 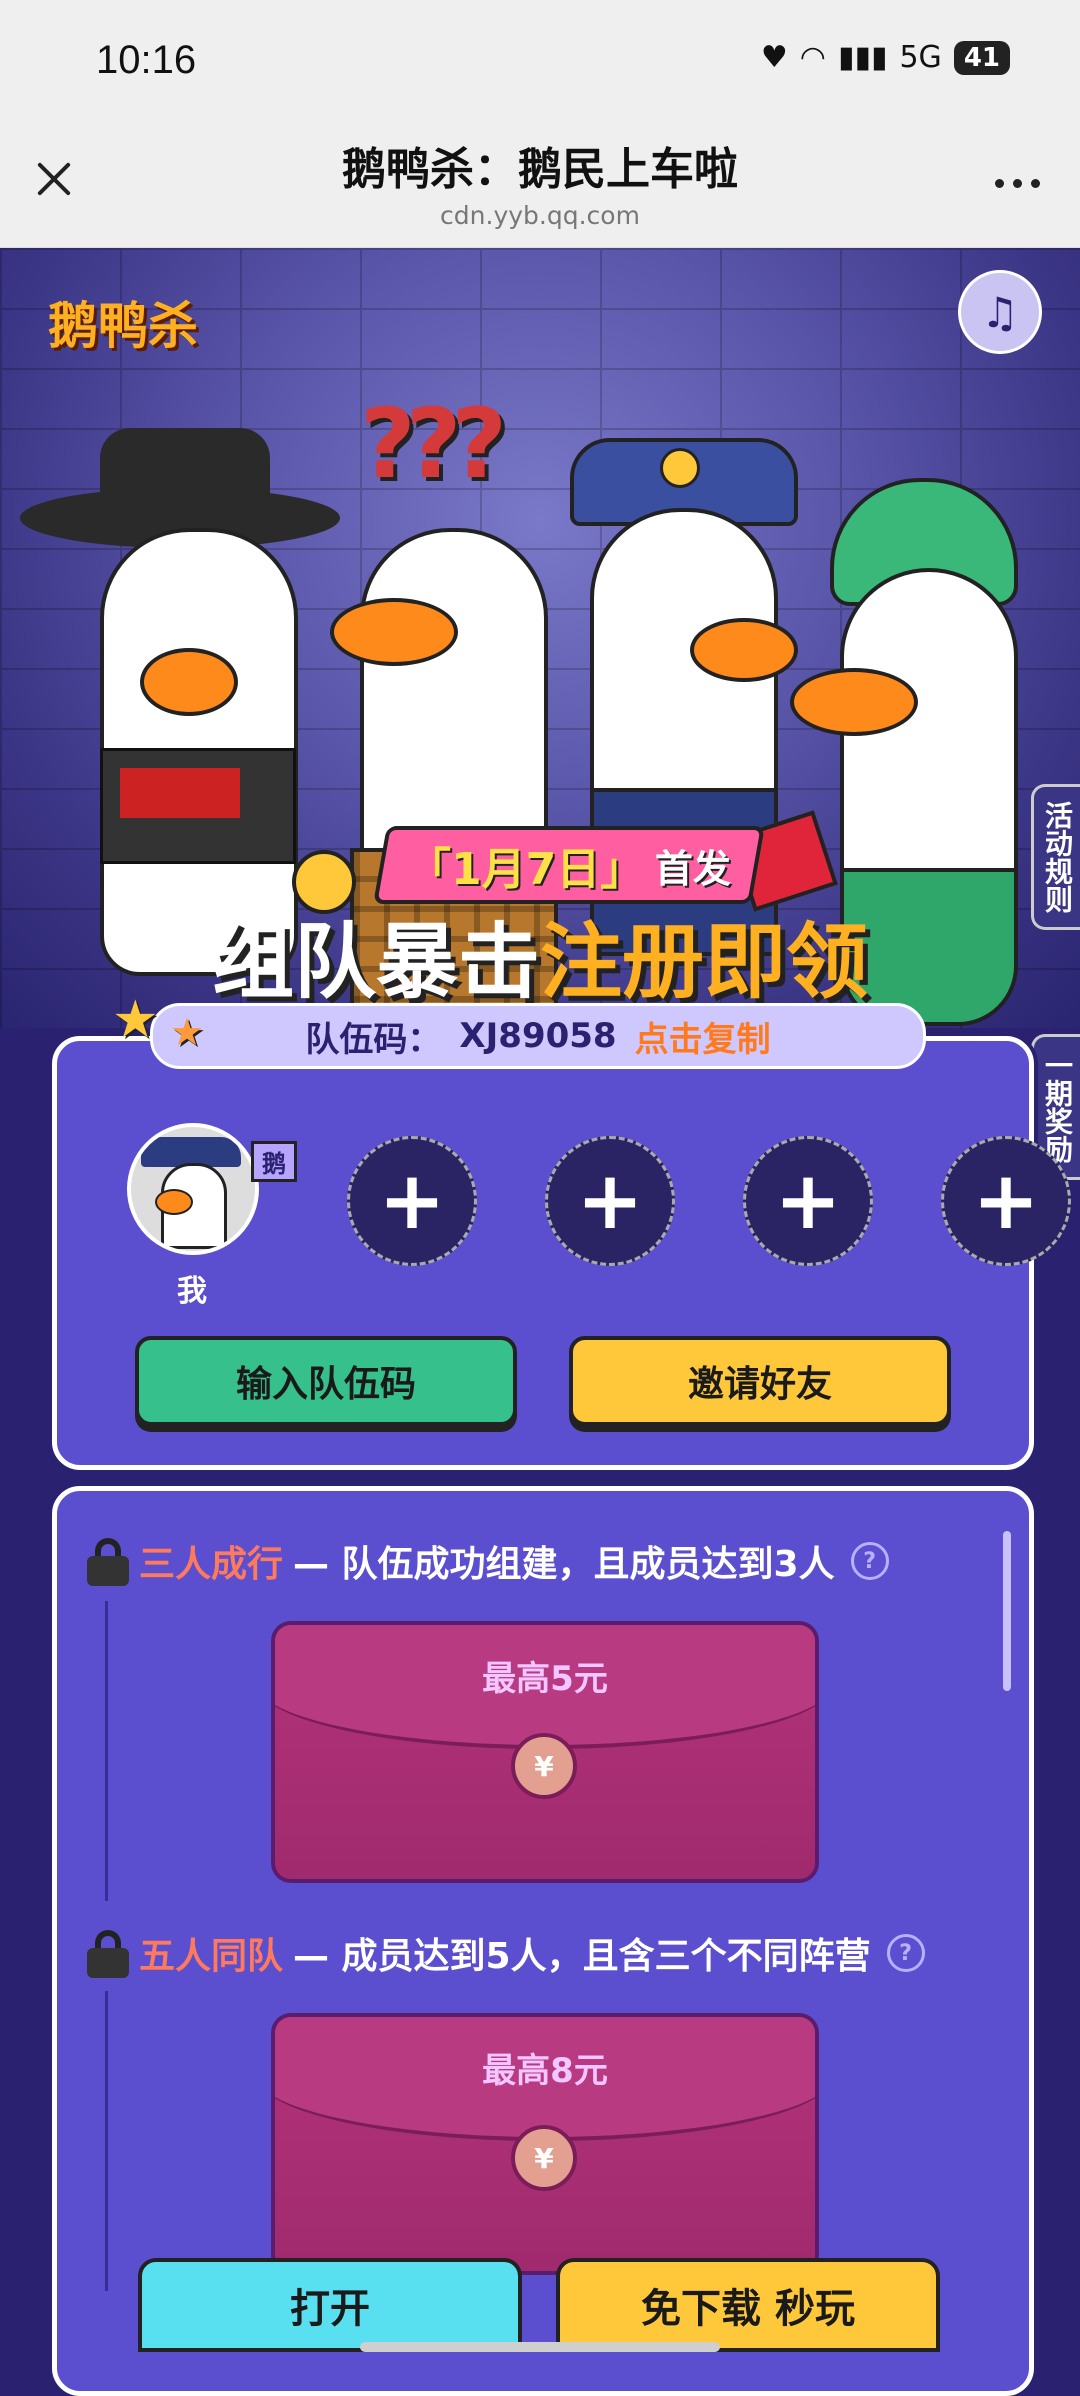 I want to click on reward-amount: 最高8元, so click(x=545, y=2071).